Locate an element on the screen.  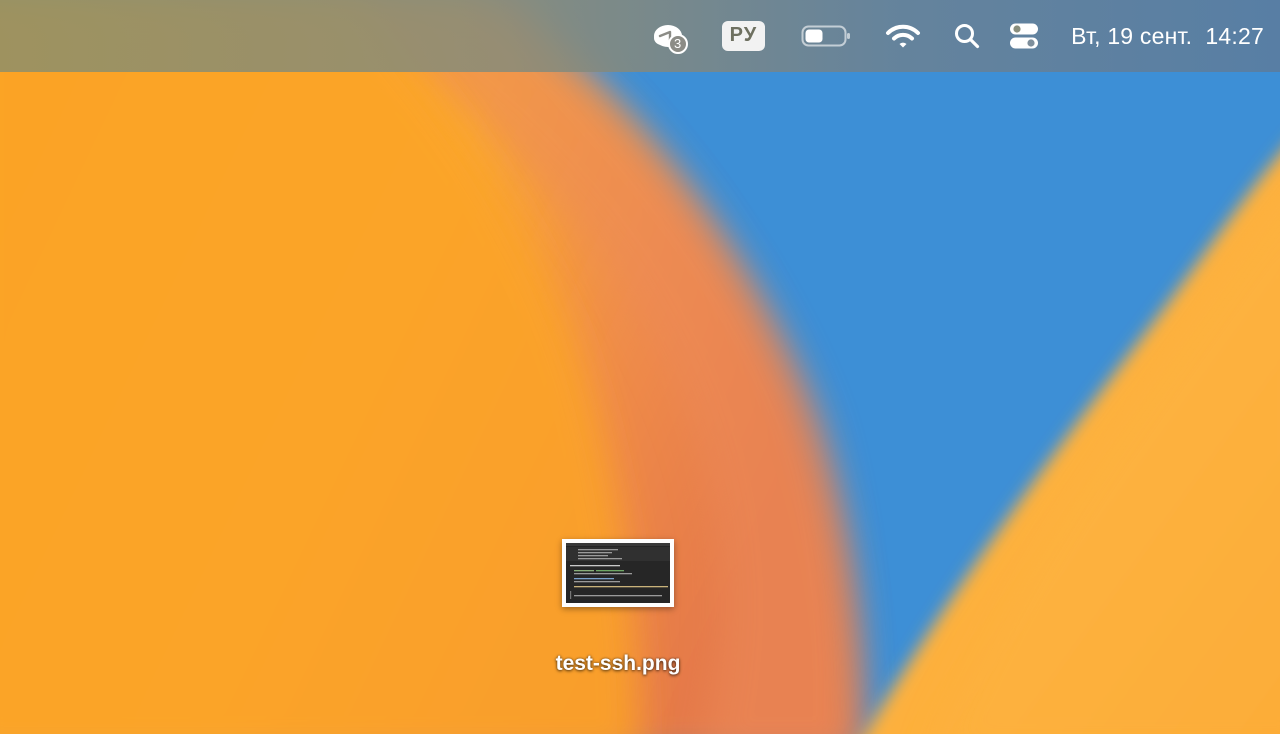
menu-bar: 3 РУ Вт, 19 сент. 14:27 is located at coordinates (640, 36).